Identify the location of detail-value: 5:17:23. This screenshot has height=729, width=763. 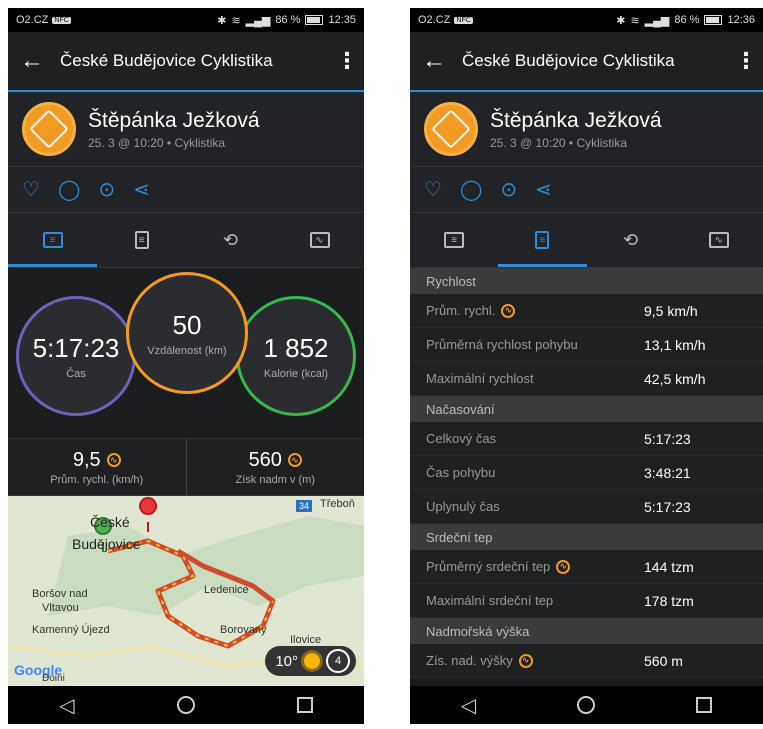
(667, 438).